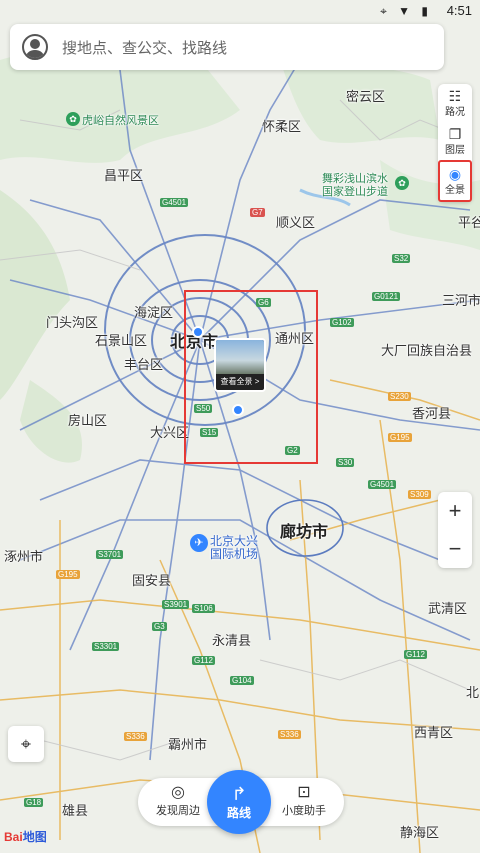 Image resolution: width=480 pixels, height=853 pixels. Describe the element at coordinates (242, 680) in the screenshot. I see `road-badge: G104` at that location.